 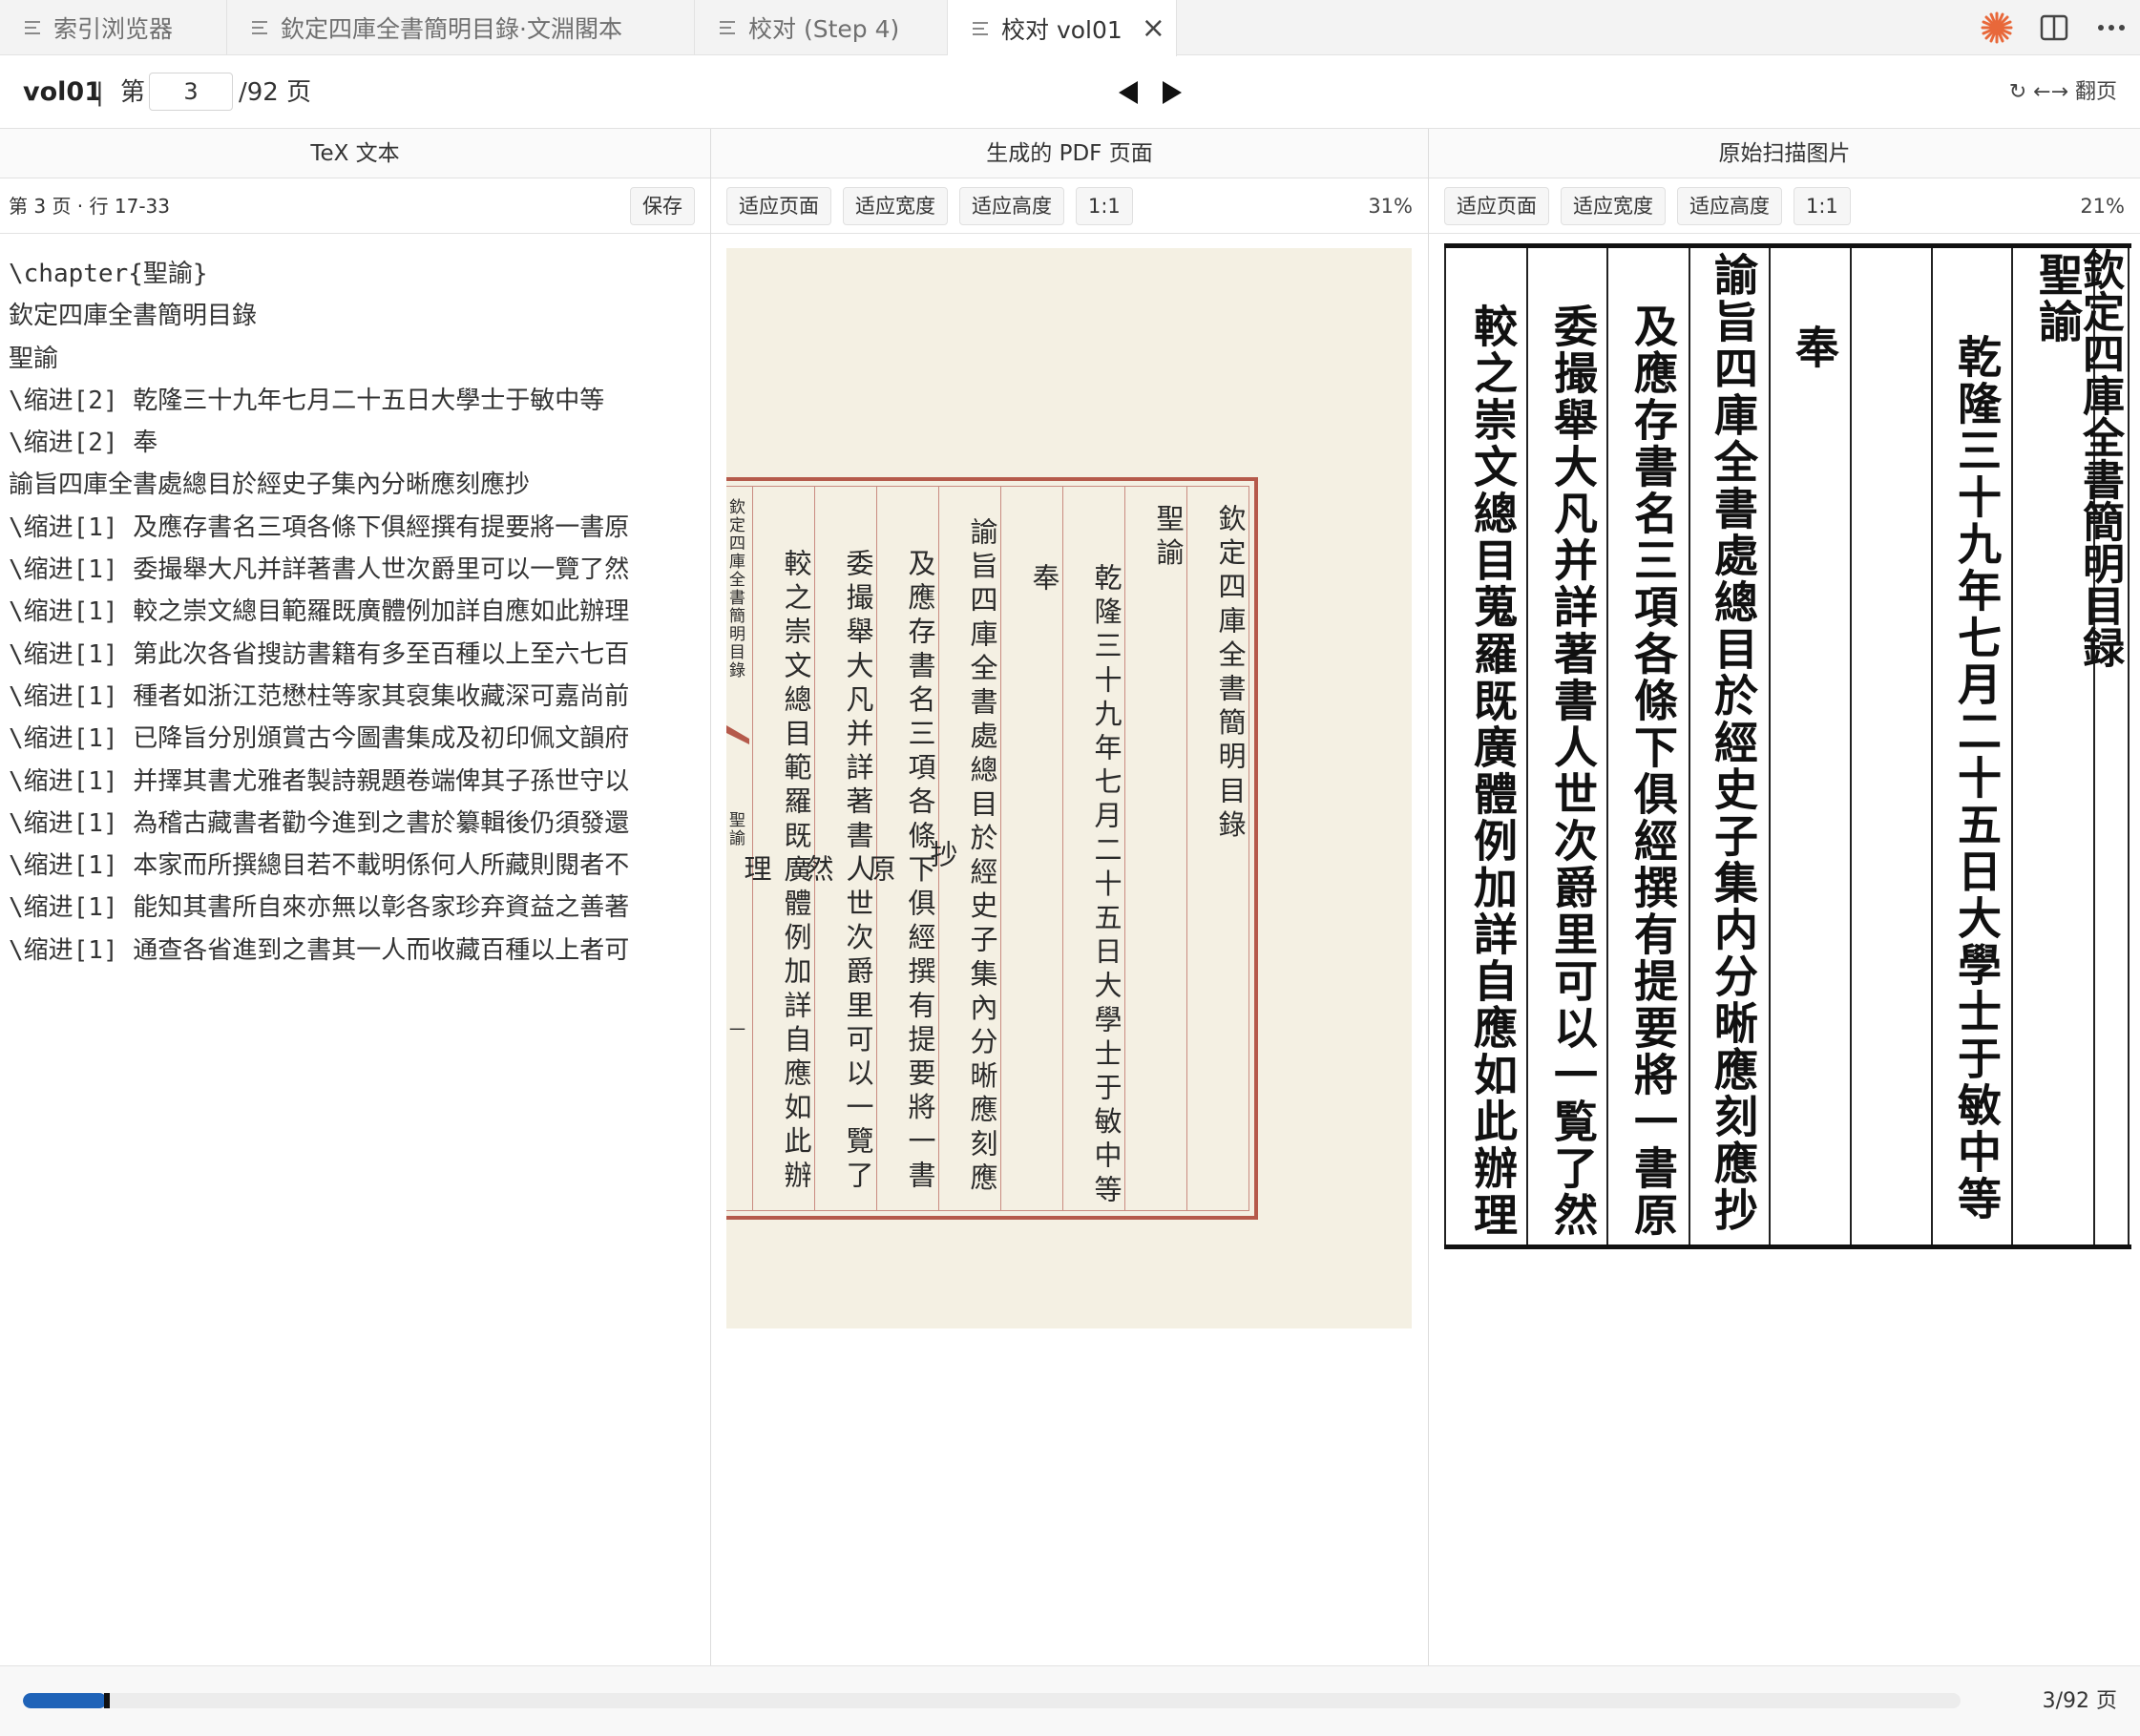 I want to click on tabbar-actions, so click(x=2054, y=27).